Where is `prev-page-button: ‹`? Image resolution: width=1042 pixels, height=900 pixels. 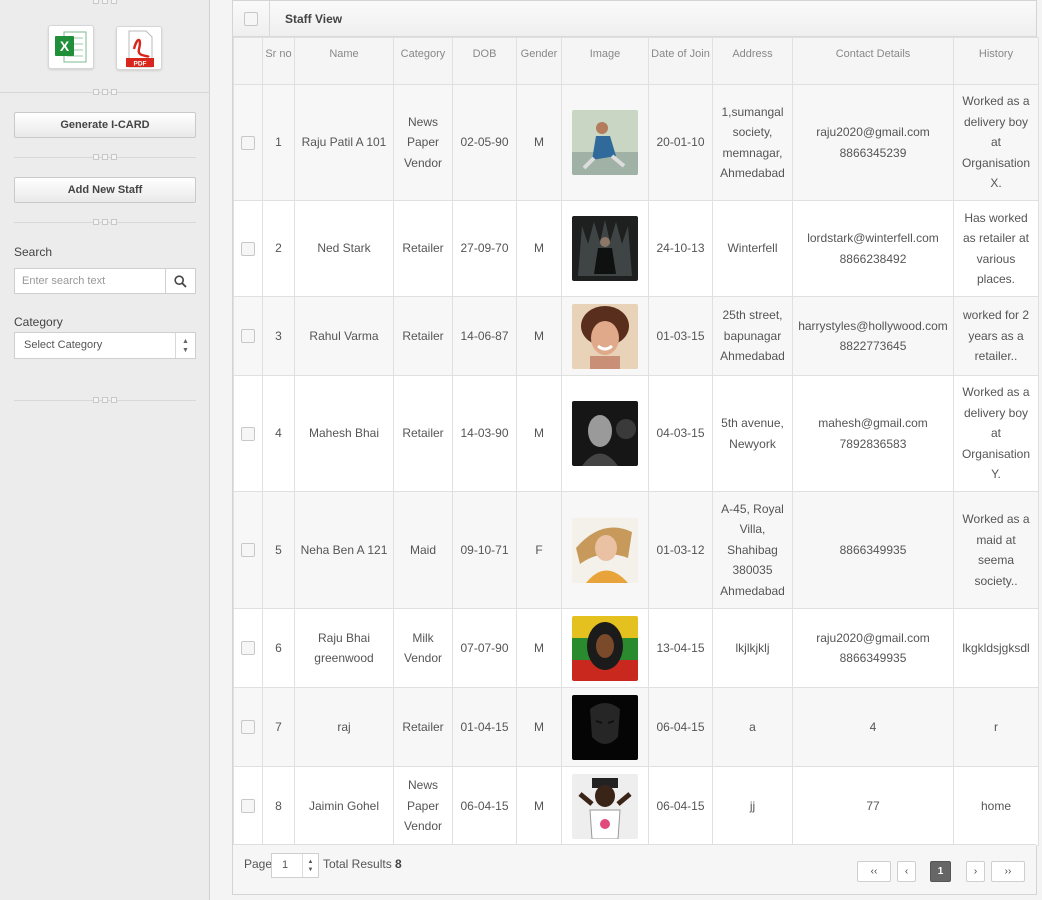
prev-page-button: ‹ is located at coordinates (906, 871).